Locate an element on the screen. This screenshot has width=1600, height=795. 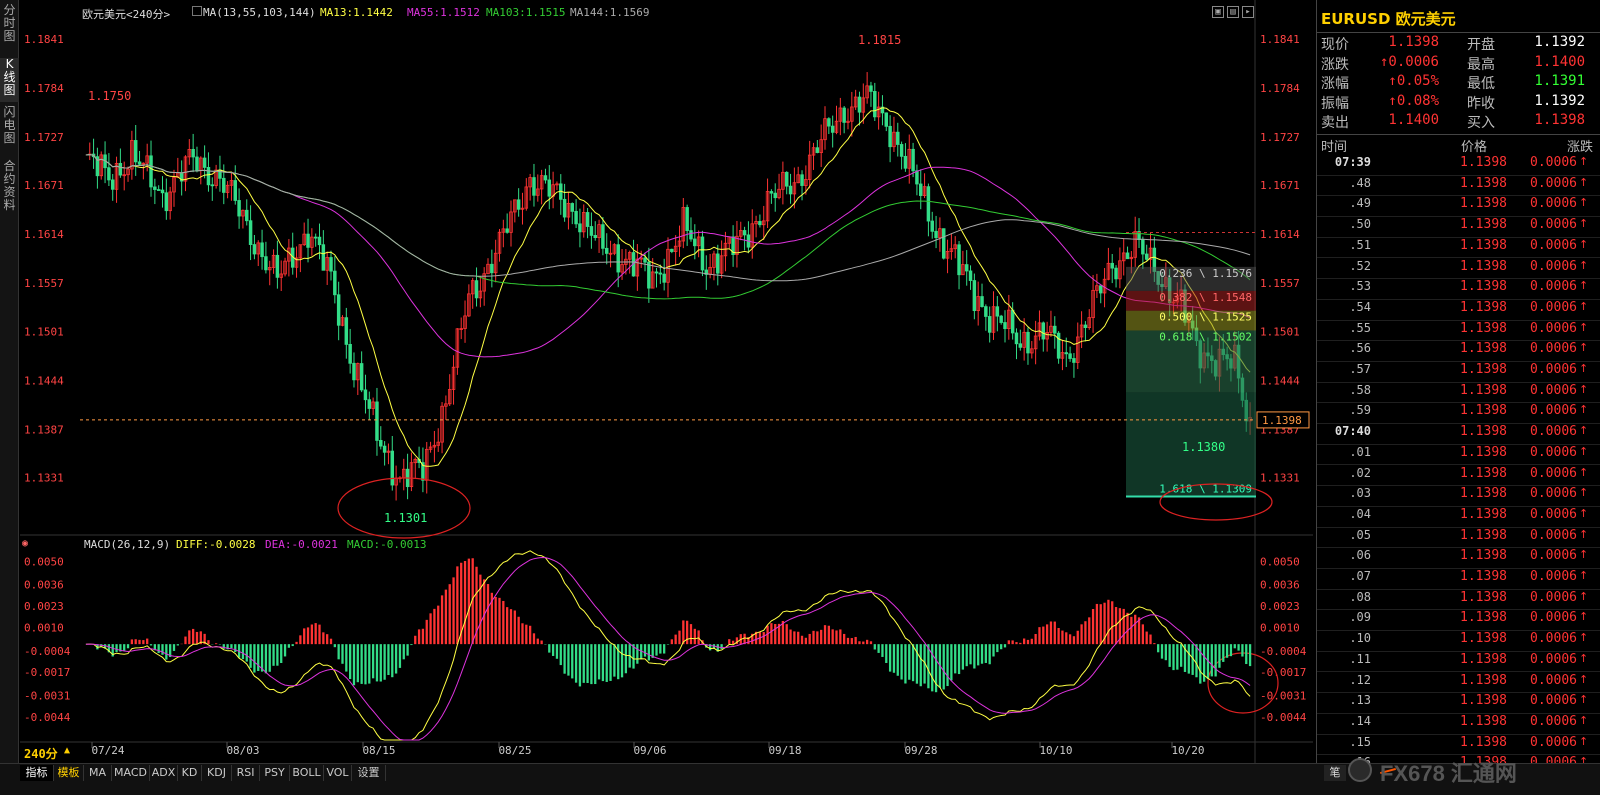
tick-row: .57 1.1398 0.0006 ↑ is located at coordinates (1458, 372).